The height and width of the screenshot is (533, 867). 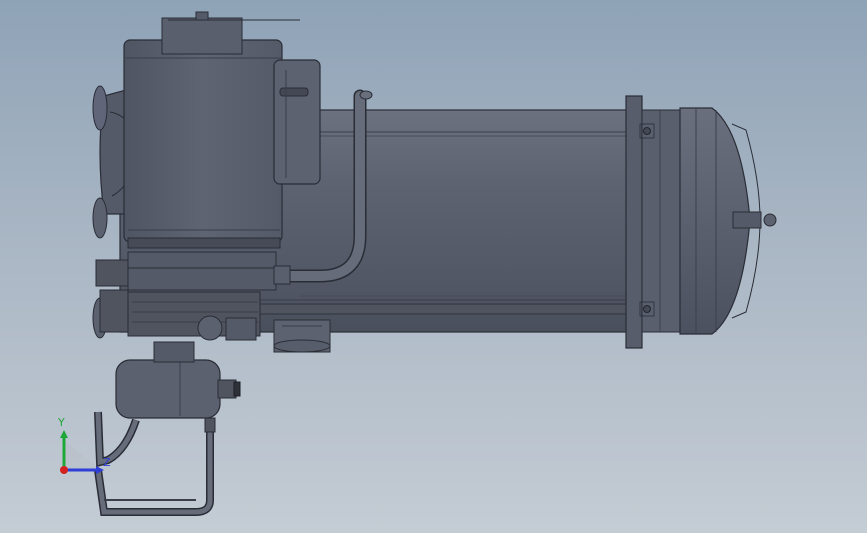 I want to click on end-cap-dome, so click(x=728, y=221).